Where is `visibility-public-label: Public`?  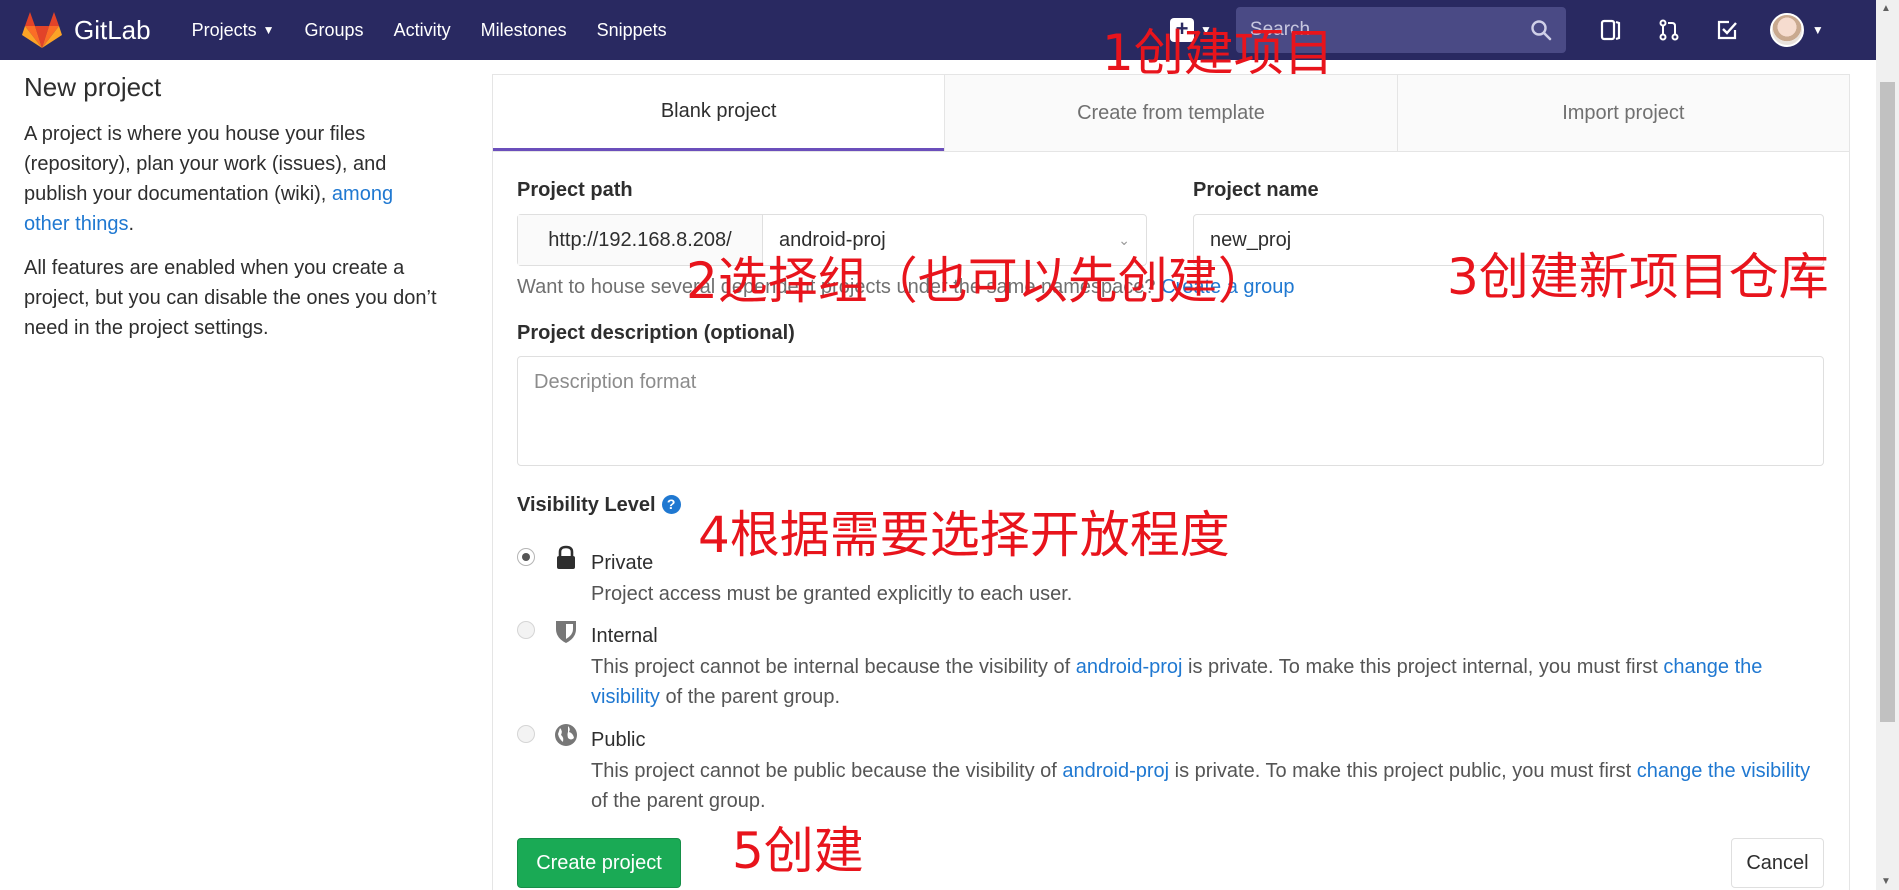
visibility-public-label: Public is located at coordinates (618, 740).